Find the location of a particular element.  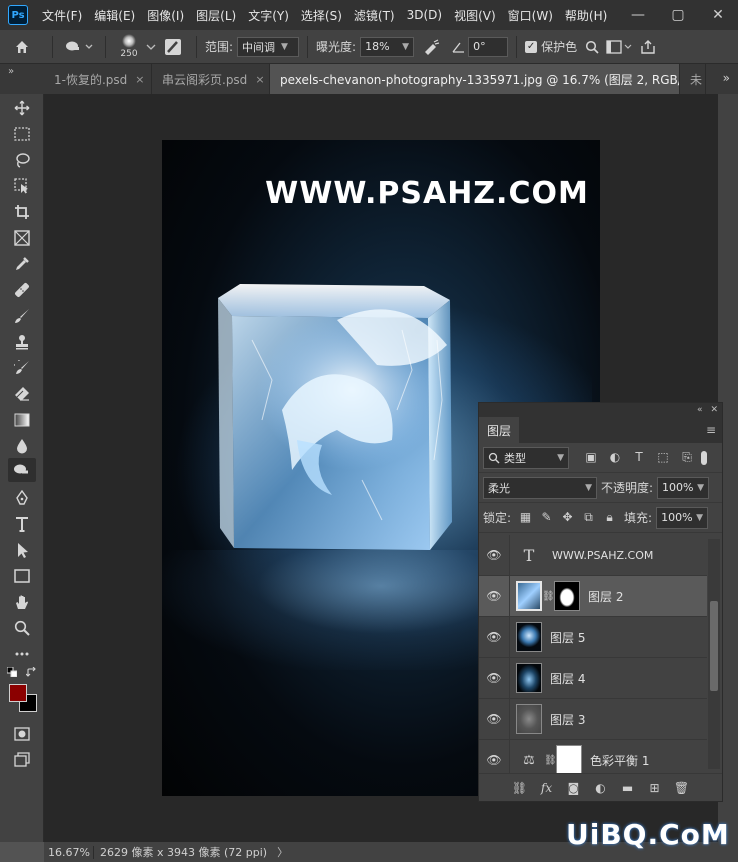

menu-window: 窗口(W) is located at coordinates (530, 15).